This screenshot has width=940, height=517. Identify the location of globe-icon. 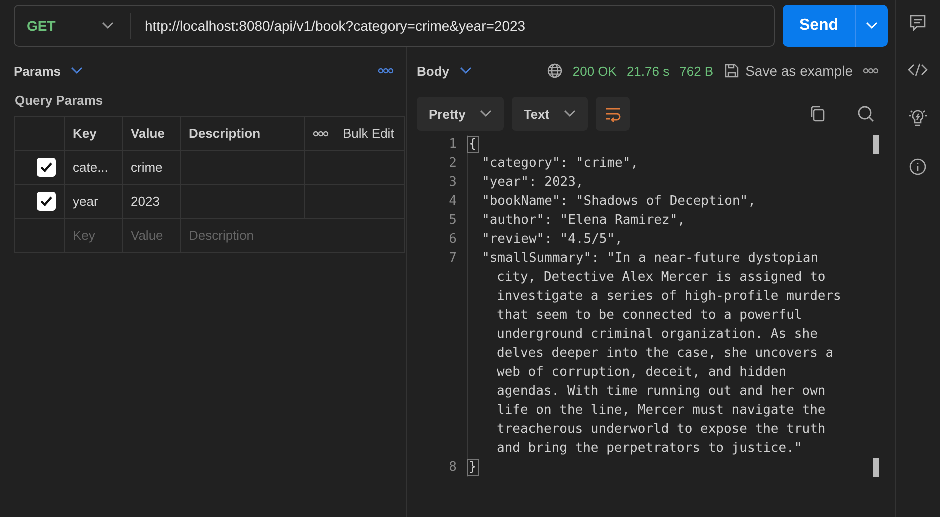
(554, 71).